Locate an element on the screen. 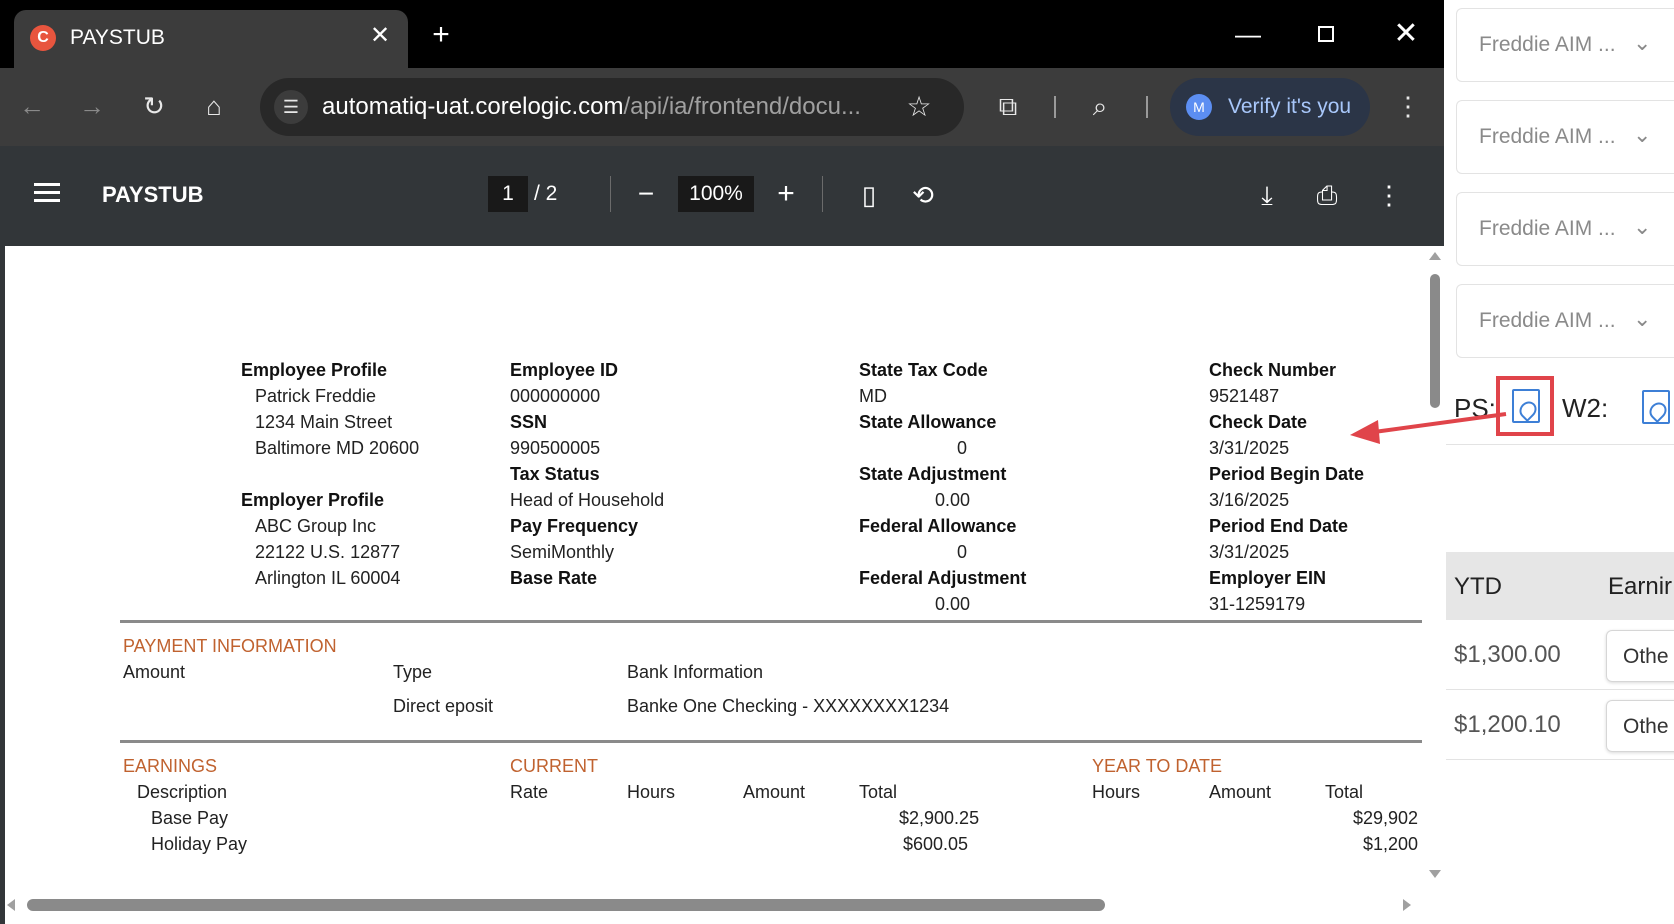 The image size is (1674, 924). maximize-icon is located at coordinates (1326, 34).